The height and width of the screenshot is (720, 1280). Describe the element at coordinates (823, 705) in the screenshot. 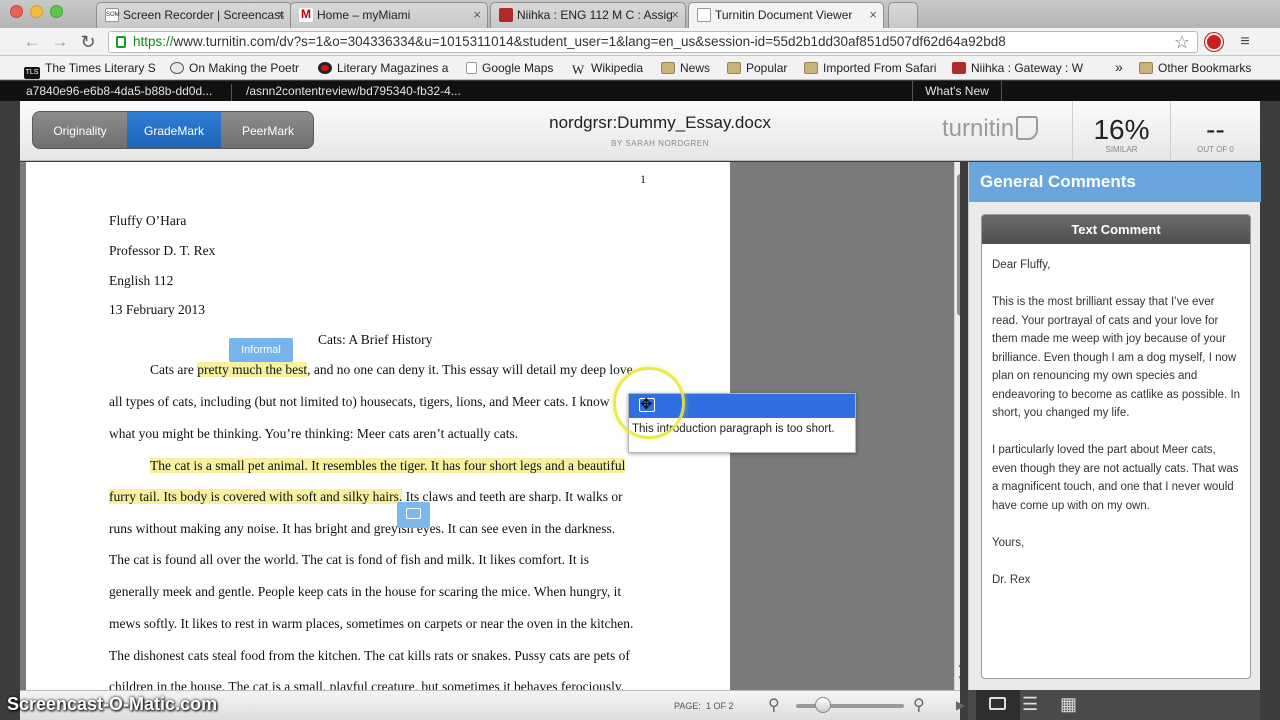

I see `zoom-slider-thumb` at that location.